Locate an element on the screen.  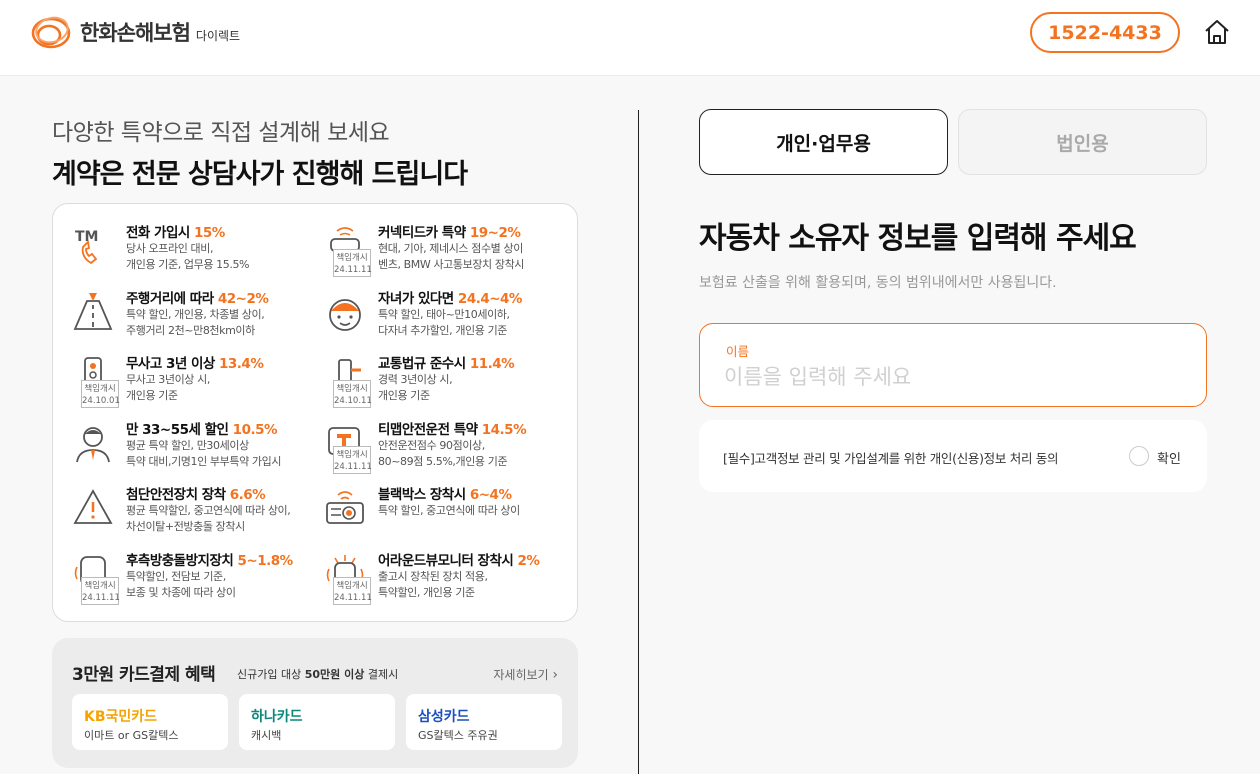
feature-item: TM 전화 가입시 15% 당사 오프라인 대비, 개인용 기준, 업무용 15.5% is located at coordinates (178, 251).